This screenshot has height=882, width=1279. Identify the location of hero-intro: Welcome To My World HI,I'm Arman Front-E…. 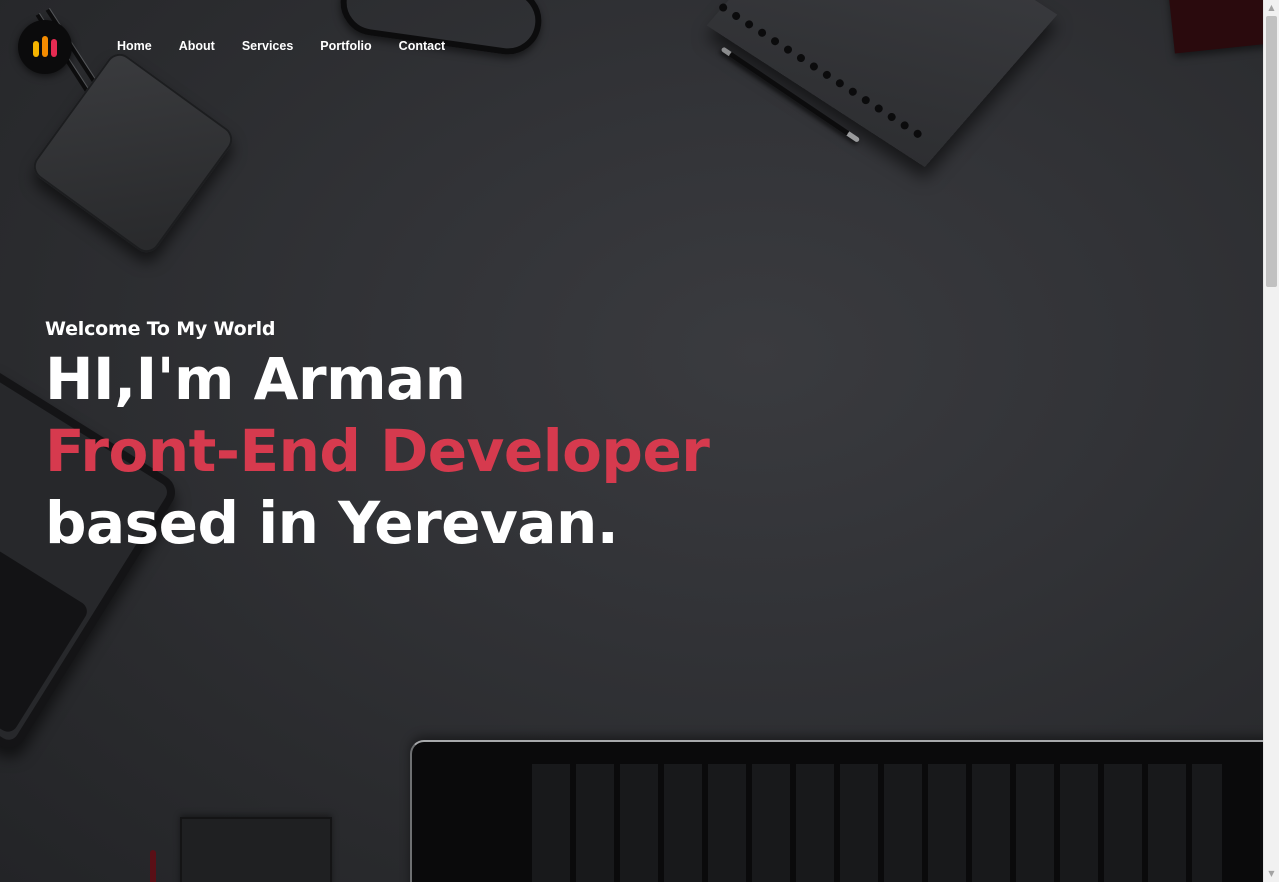
(377, 437).